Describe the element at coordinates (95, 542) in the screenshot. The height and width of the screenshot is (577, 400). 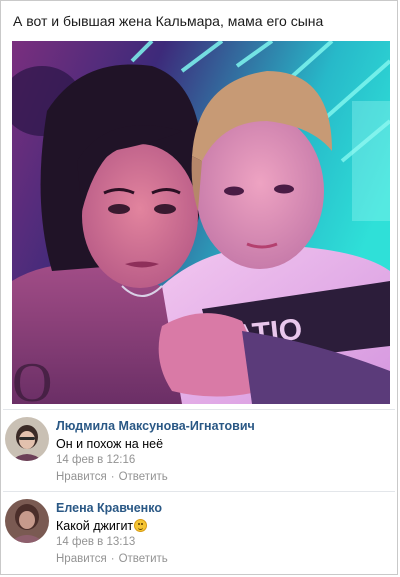
I see `comment-date: 14 фев в 13:13` at that location.